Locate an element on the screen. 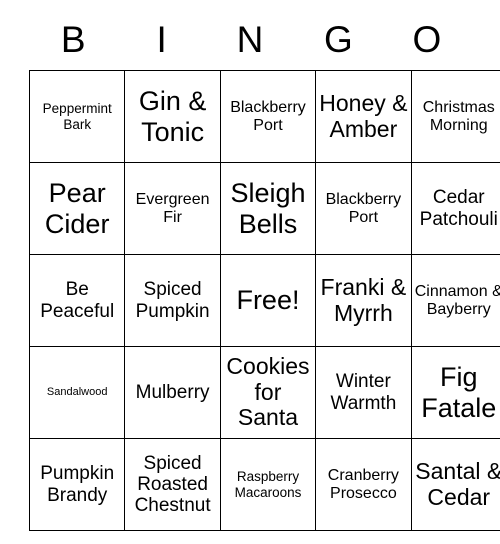 The image size is (500, 544). bingo-cell: Sandalwood is located at coordinates (77, 392).